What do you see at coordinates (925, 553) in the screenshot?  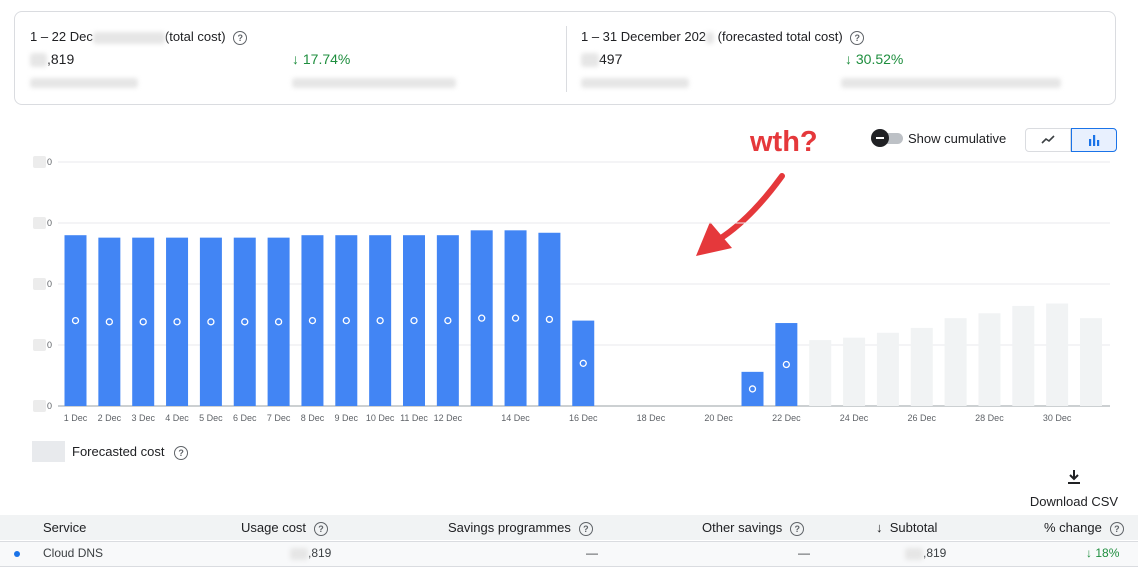 I see `cell-subtotal: ,819` at bounding box center [925, 553].